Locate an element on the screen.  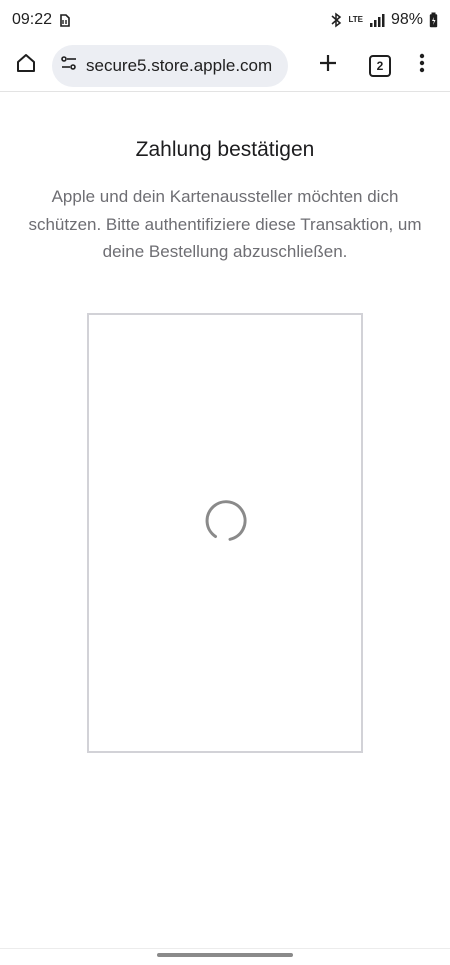
tab-count: 2 is located at coordinates (380, 65).